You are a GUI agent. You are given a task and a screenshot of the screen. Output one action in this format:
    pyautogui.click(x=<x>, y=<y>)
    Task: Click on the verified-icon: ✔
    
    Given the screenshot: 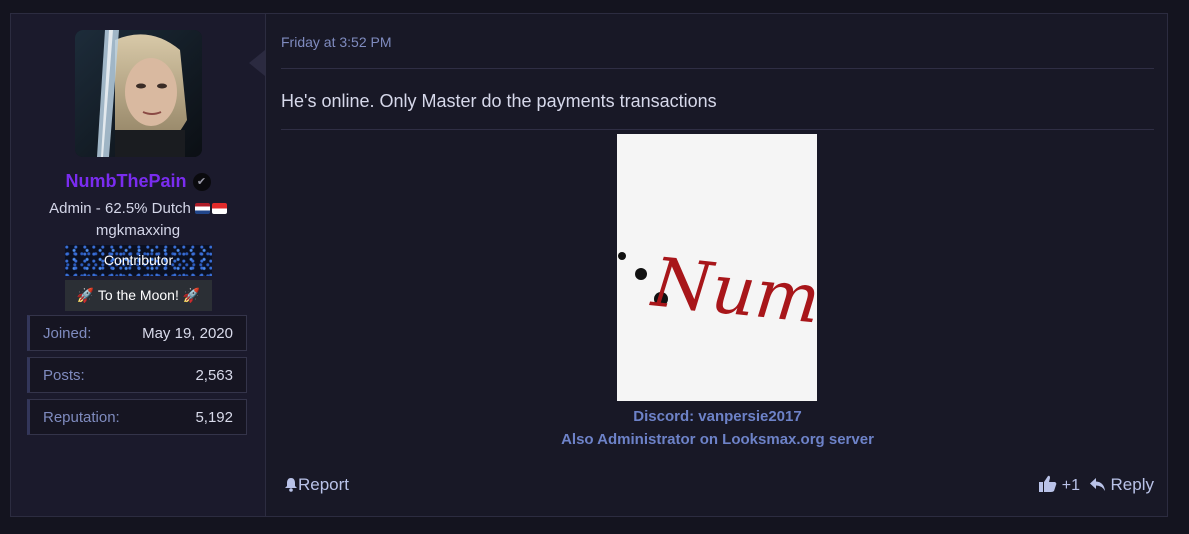 What is the action you would take?
    pyautogui.click(x=201, y=182)
    